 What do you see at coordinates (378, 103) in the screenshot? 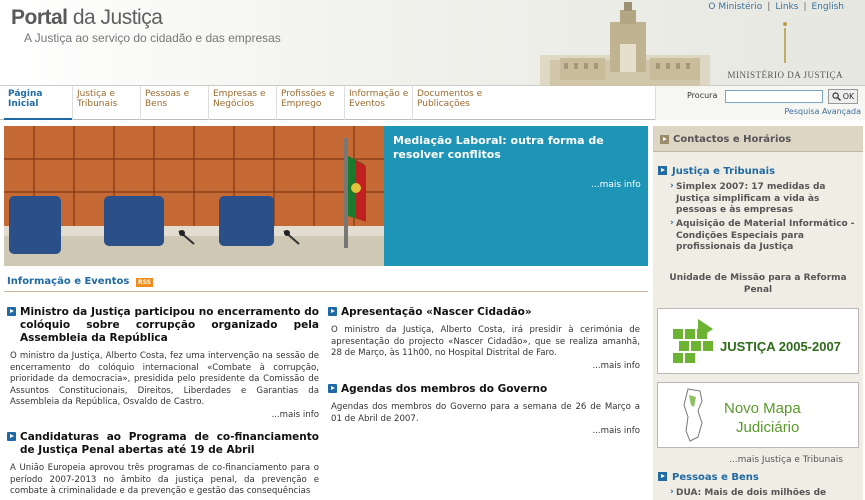
I see `nav-informacao-eventos: Informação e Eventos` at bounding box center [378, 103].